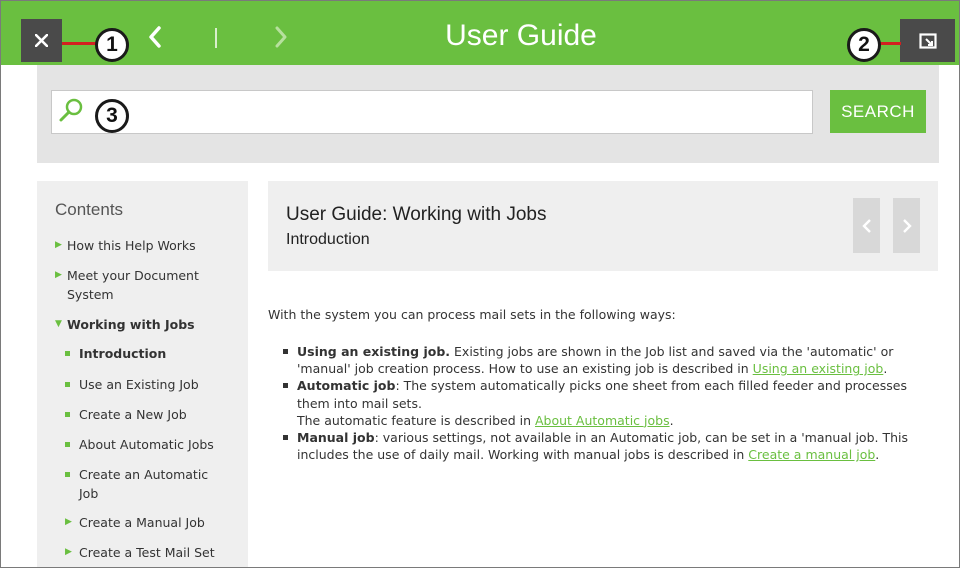 This screenshot has height=568, width=960. Describe the element at coordinates (58, 324) in the screenshot. I see `arrow-down-icon: ▼` at that location.